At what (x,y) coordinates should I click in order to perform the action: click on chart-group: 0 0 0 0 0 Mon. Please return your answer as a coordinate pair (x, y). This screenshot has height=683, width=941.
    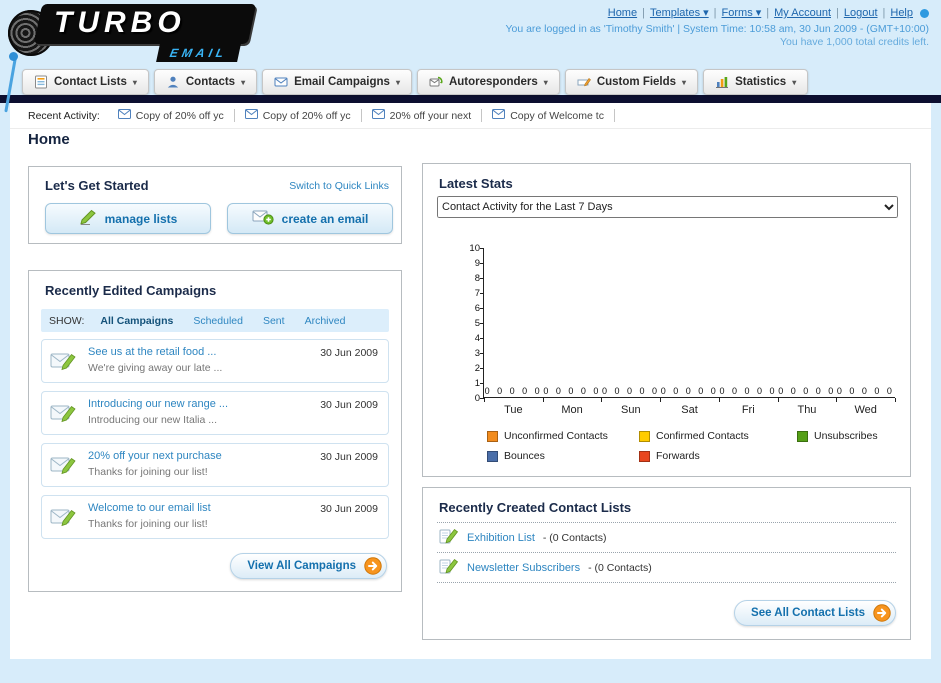
    Looking at the image, I should click on (572, 332).